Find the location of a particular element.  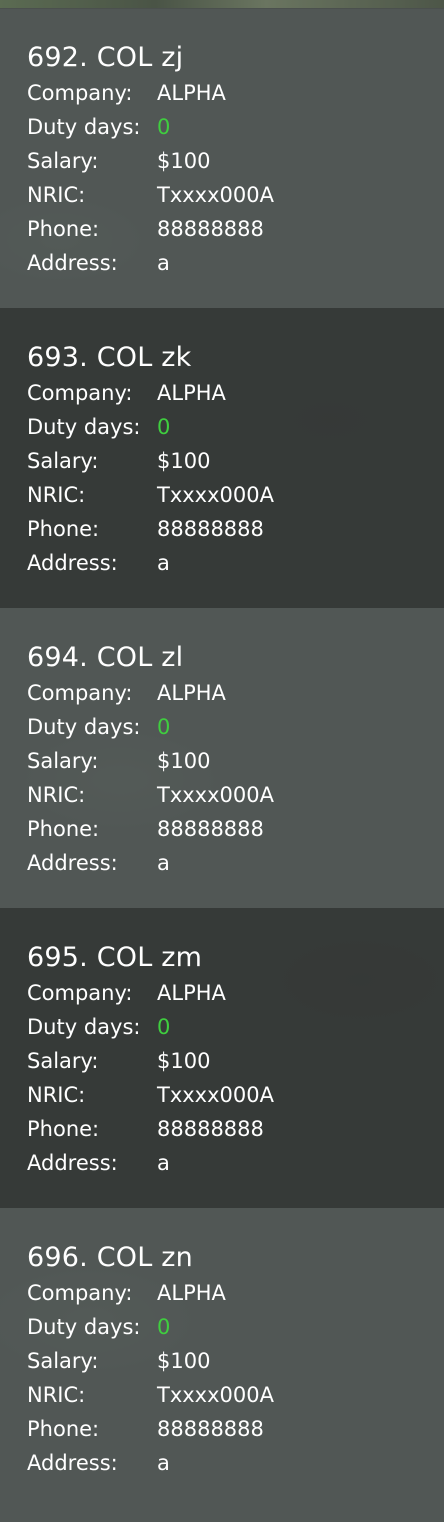

person-title: 692. COL zj is located at coordinates (105, 57).